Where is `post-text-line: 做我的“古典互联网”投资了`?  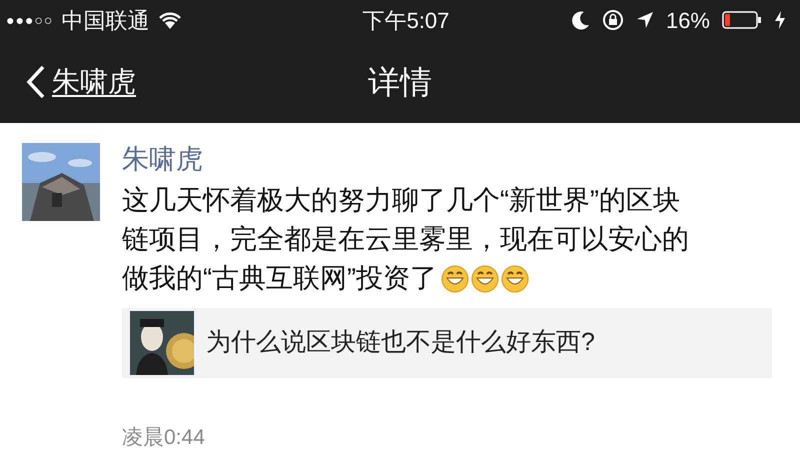
post-text-line: 做我的“古典互联网”投资了 is located at coordinates (279, 278).